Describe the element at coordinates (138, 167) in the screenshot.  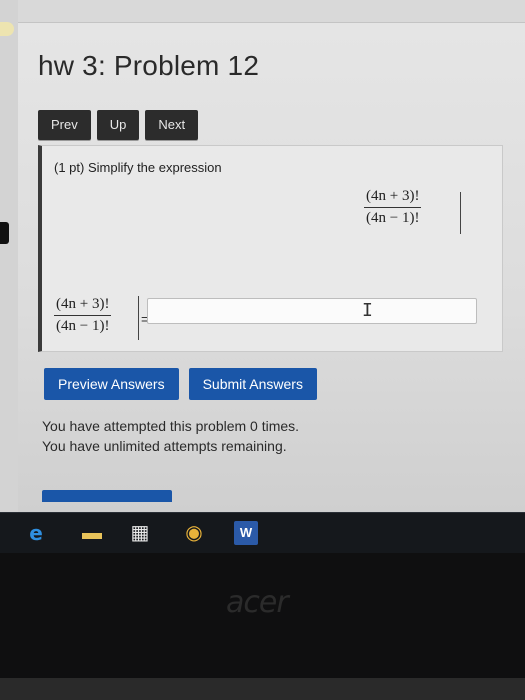
I see `problem-prompt: (1 pt) Simplify the expression` at that location.